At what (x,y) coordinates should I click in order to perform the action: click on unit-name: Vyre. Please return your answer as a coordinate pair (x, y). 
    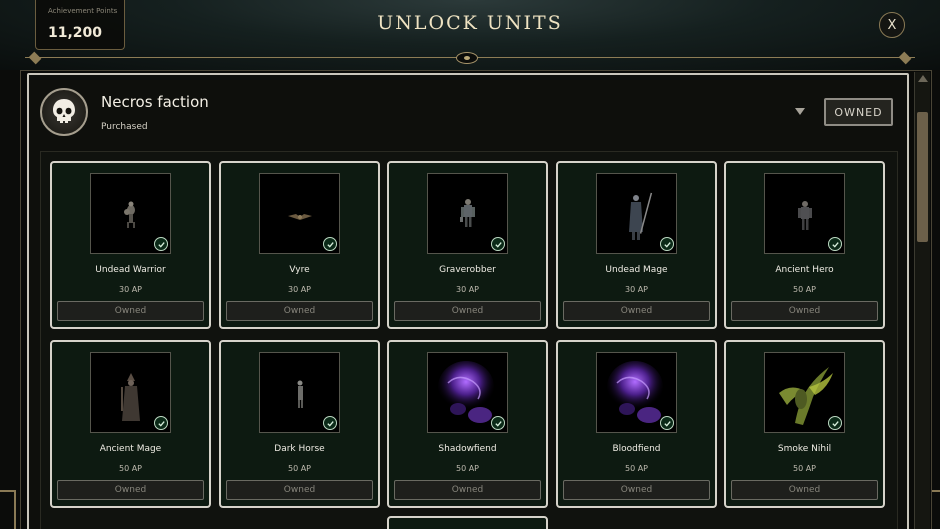
    Looking at the image, I should click on (299, 270).